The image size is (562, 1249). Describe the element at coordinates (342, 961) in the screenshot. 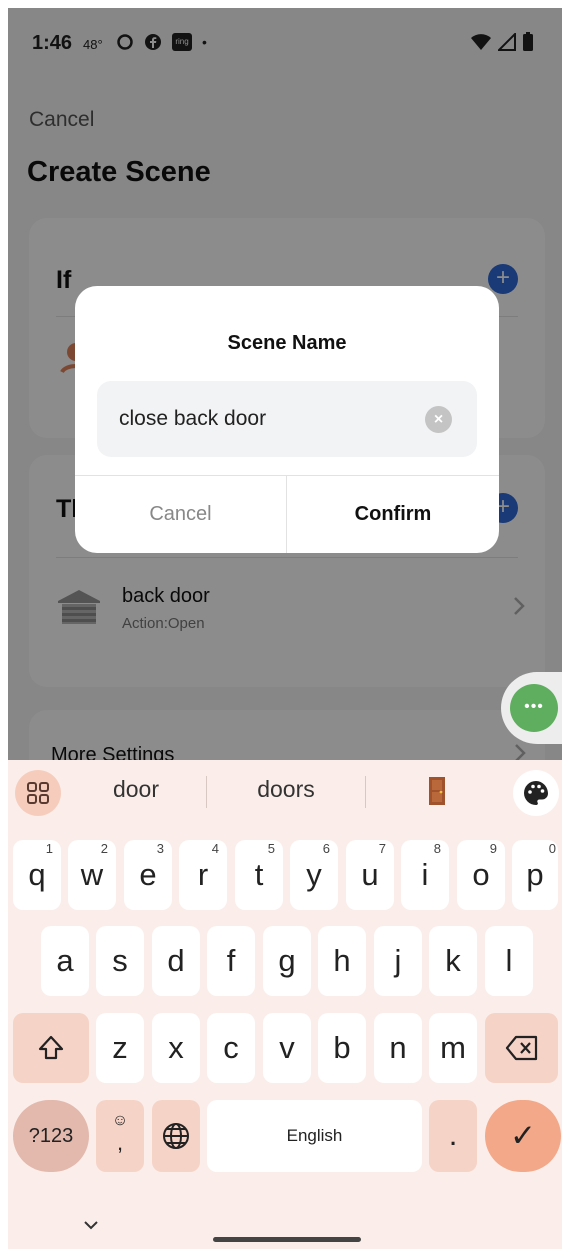

I see `key-h: h` at that location.